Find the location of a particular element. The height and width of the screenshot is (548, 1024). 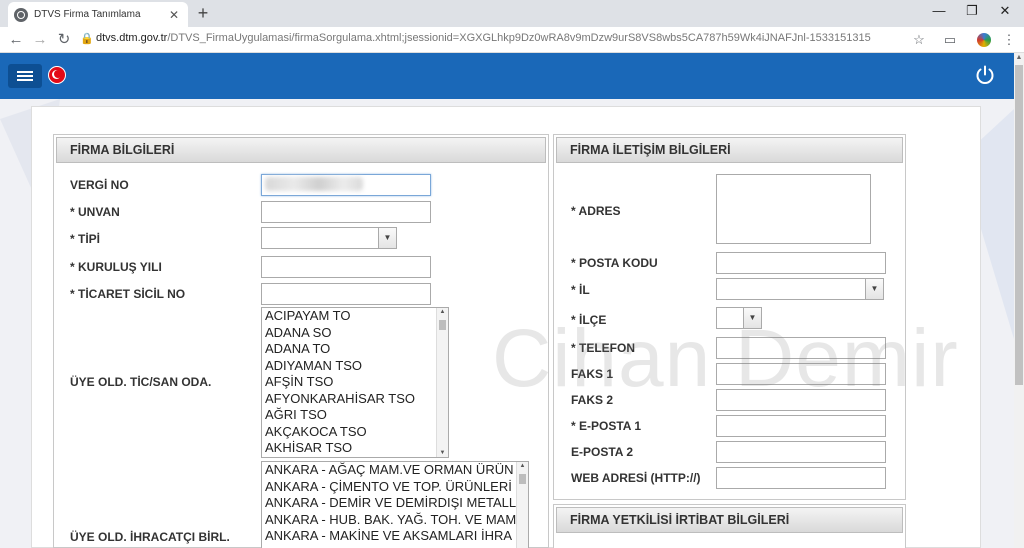

unvan-label: * UNVAN is located at coordinates (95, 212).